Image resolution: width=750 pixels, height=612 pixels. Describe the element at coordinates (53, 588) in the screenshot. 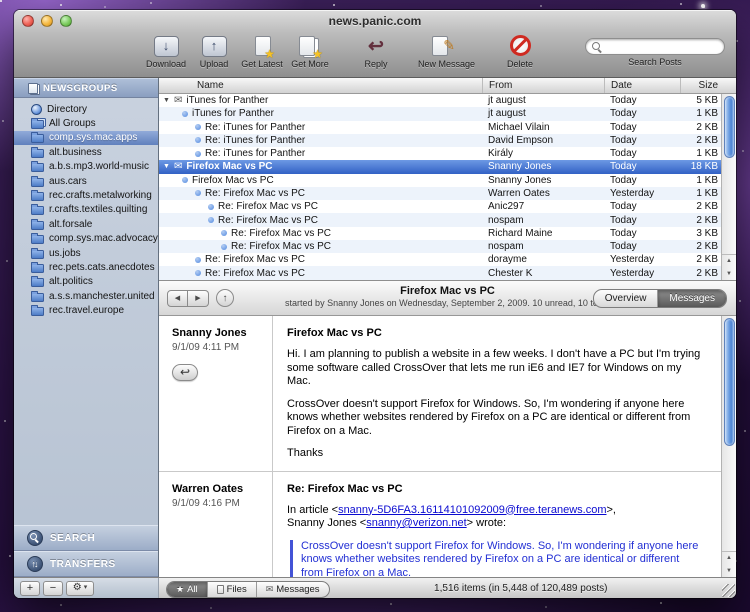

I see `remove-button: −` at that location.